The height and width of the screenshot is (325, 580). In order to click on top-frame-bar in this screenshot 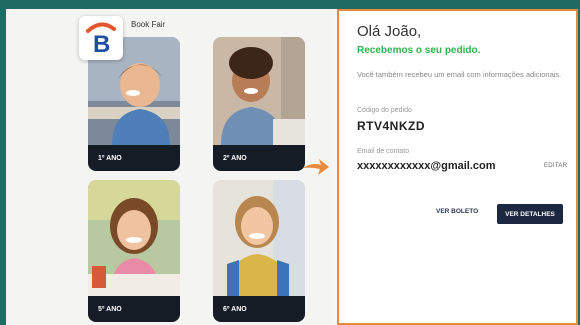, I will do `click(290, 4)`.